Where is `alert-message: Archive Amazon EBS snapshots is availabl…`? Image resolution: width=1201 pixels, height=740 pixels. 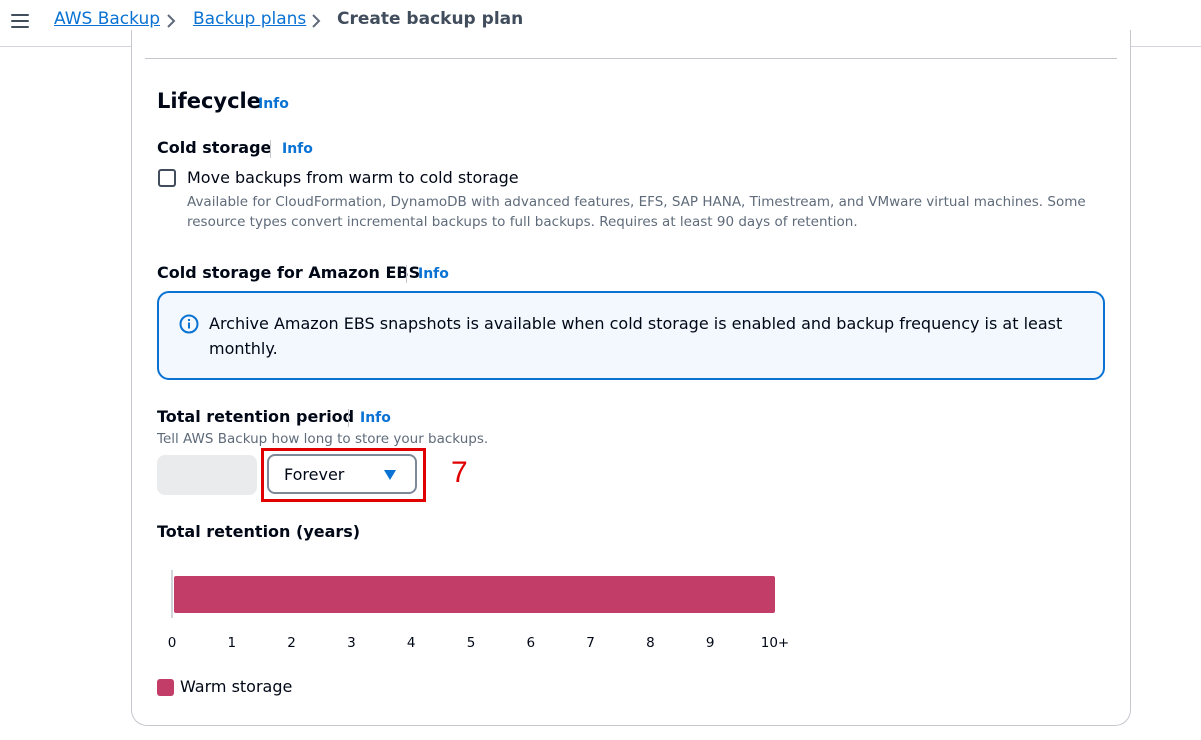
alert-message: Archive Amazon EBS snapshots is availabl… is located at coordinates (636, 336).